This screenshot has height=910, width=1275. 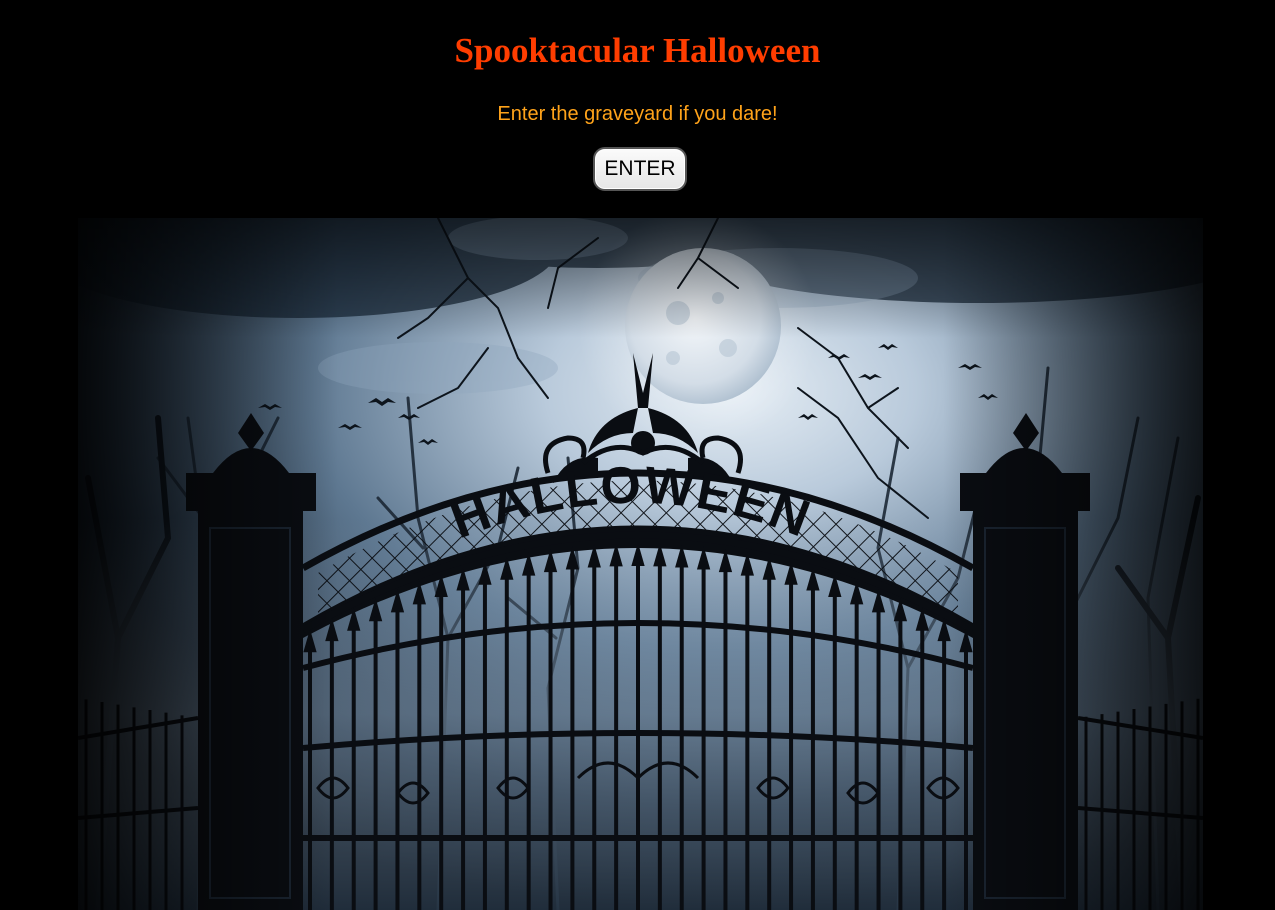 What do you see at coordinates (637, 50) in the screenshot?
I see `page-title: Spooktacular Halloween` at bounding box center [637, 50].